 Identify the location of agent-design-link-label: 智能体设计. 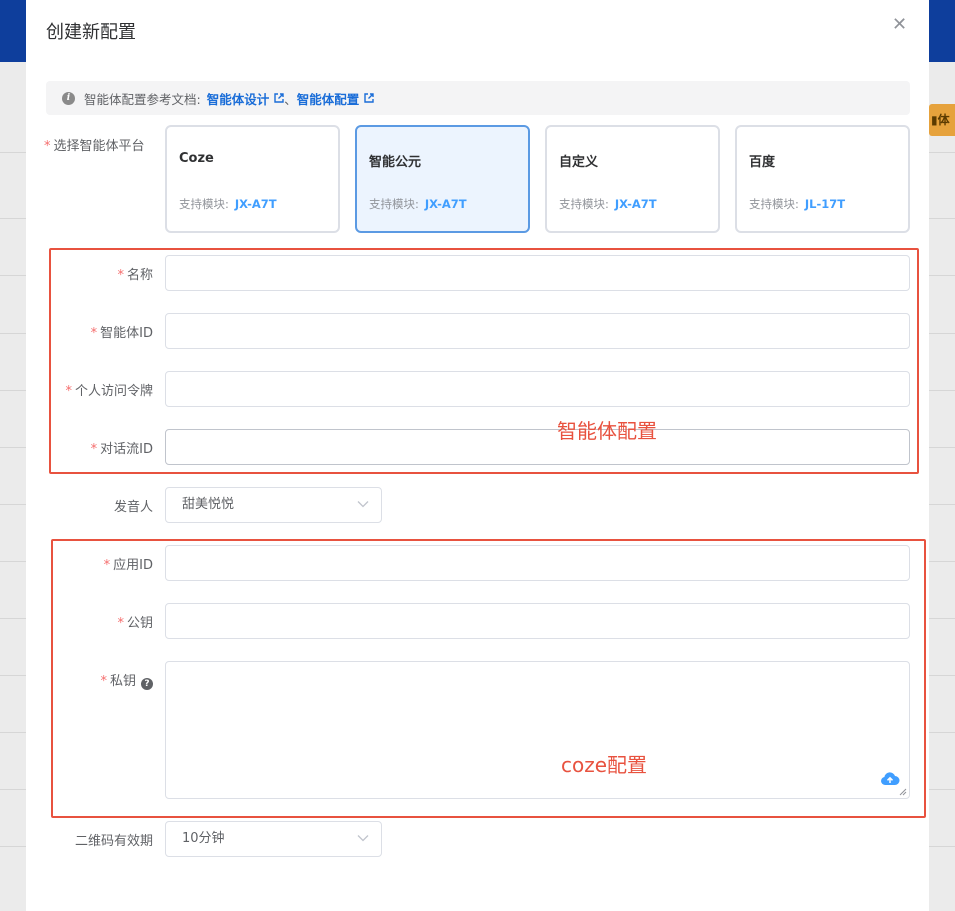
(238, 99).